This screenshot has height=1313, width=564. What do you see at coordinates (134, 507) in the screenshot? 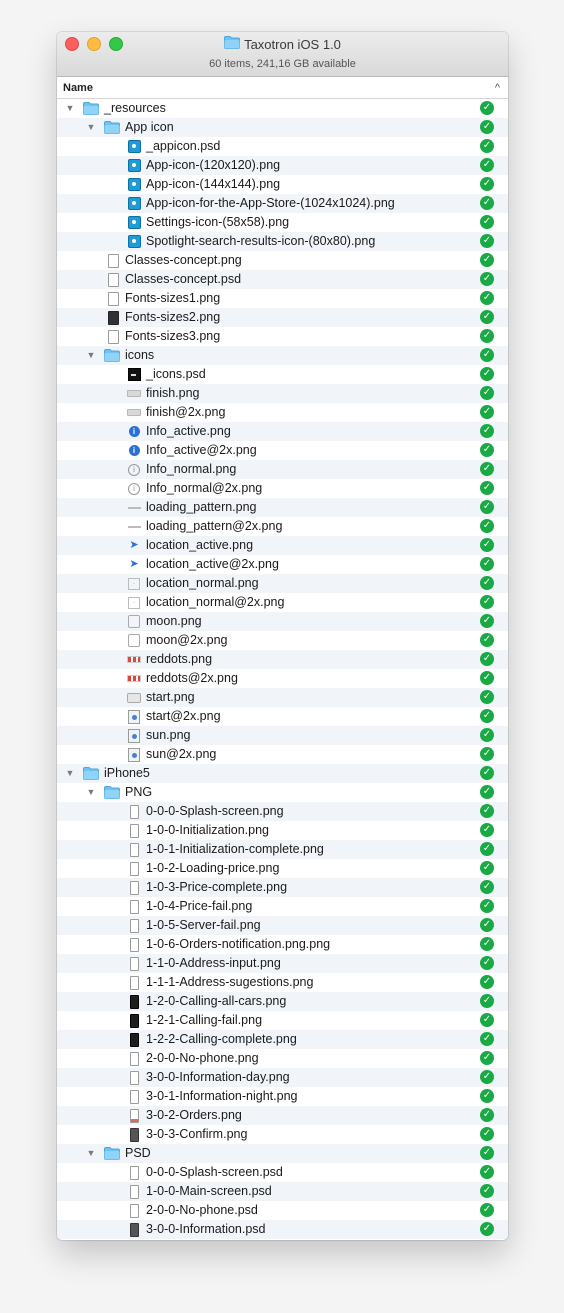
I see `line-icon` at bounding box center [134, 507].